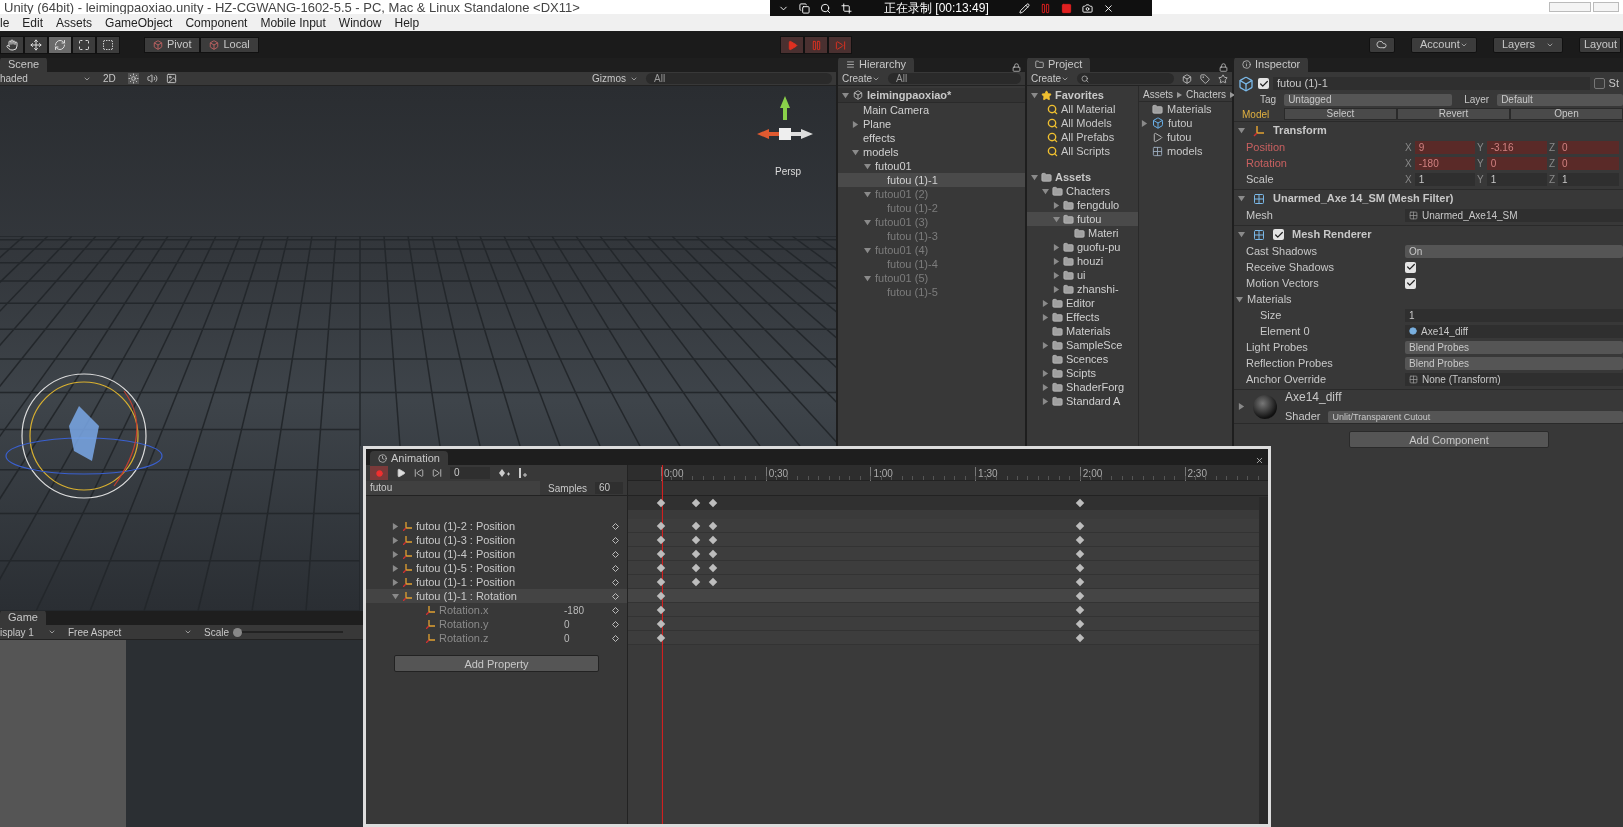  Describe the element at coordinates (1410, 267) in the screenshot. I see `checkbox` at that location.